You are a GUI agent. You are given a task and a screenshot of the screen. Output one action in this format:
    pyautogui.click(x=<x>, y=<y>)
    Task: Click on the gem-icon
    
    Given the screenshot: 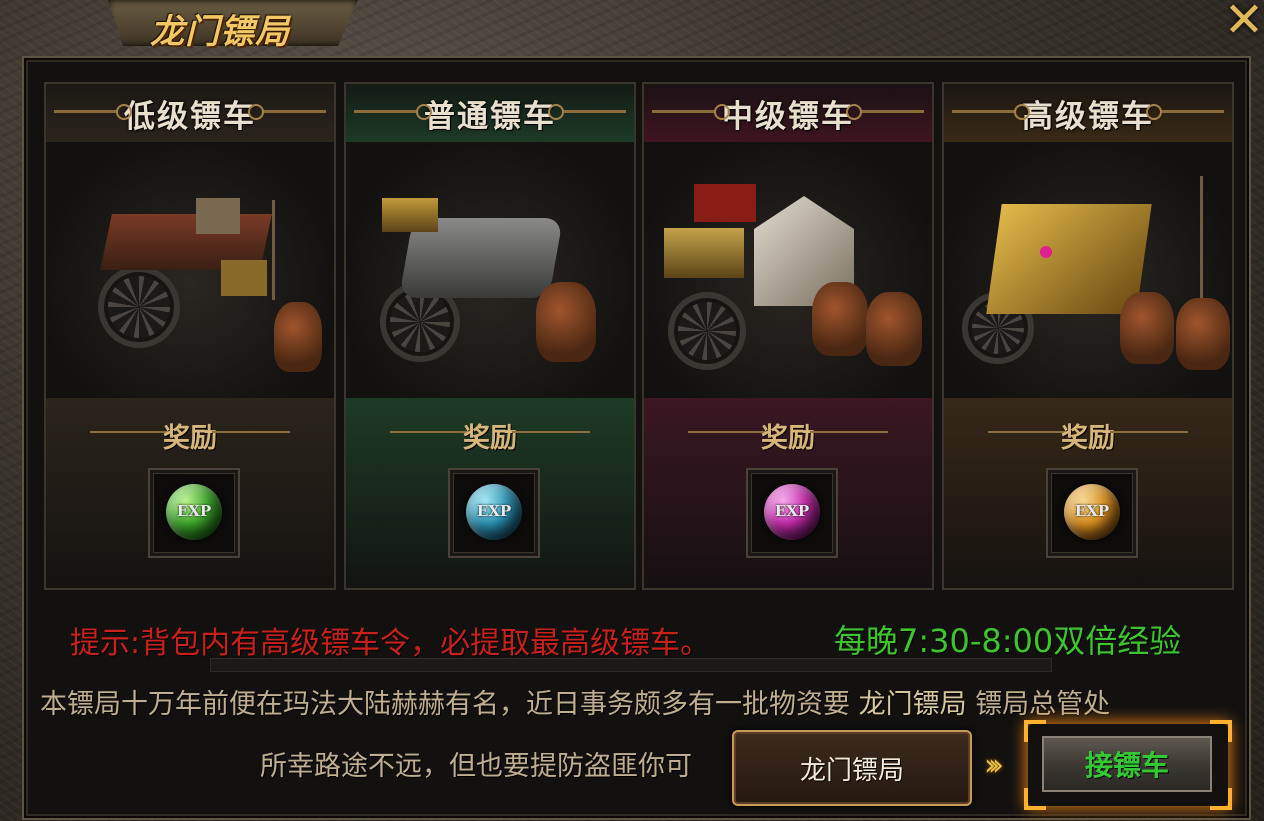 What is the action you would take?
    pyautogui.click(x=1046, y=252)
    